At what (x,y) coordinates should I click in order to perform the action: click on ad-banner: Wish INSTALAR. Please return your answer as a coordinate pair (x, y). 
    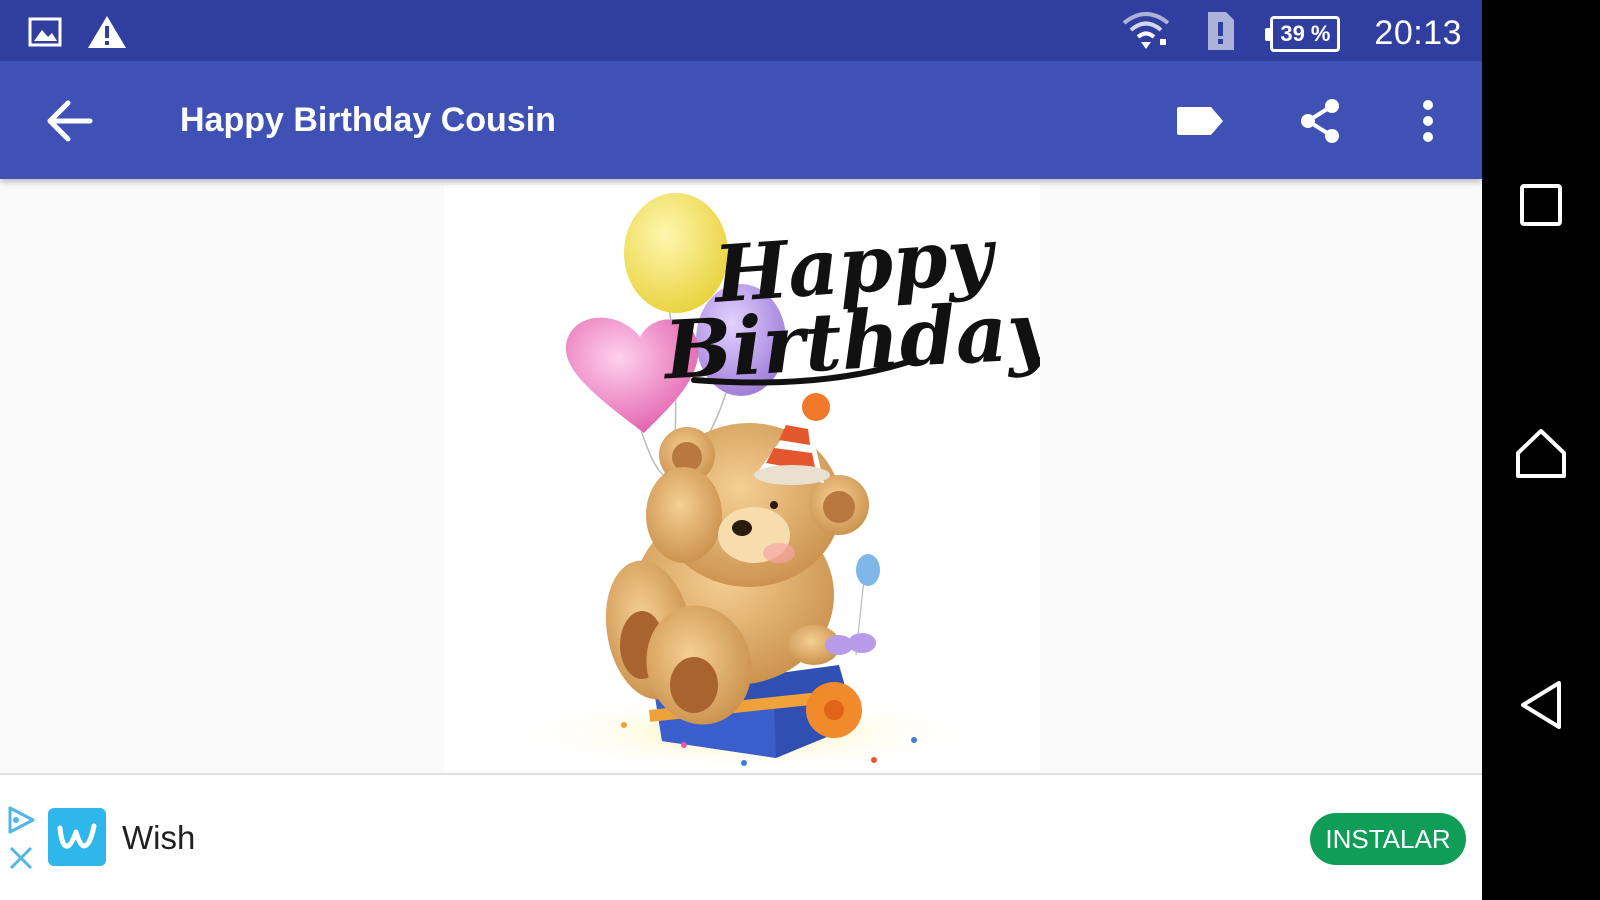
    Looking at the image, I should click on (741, 837).